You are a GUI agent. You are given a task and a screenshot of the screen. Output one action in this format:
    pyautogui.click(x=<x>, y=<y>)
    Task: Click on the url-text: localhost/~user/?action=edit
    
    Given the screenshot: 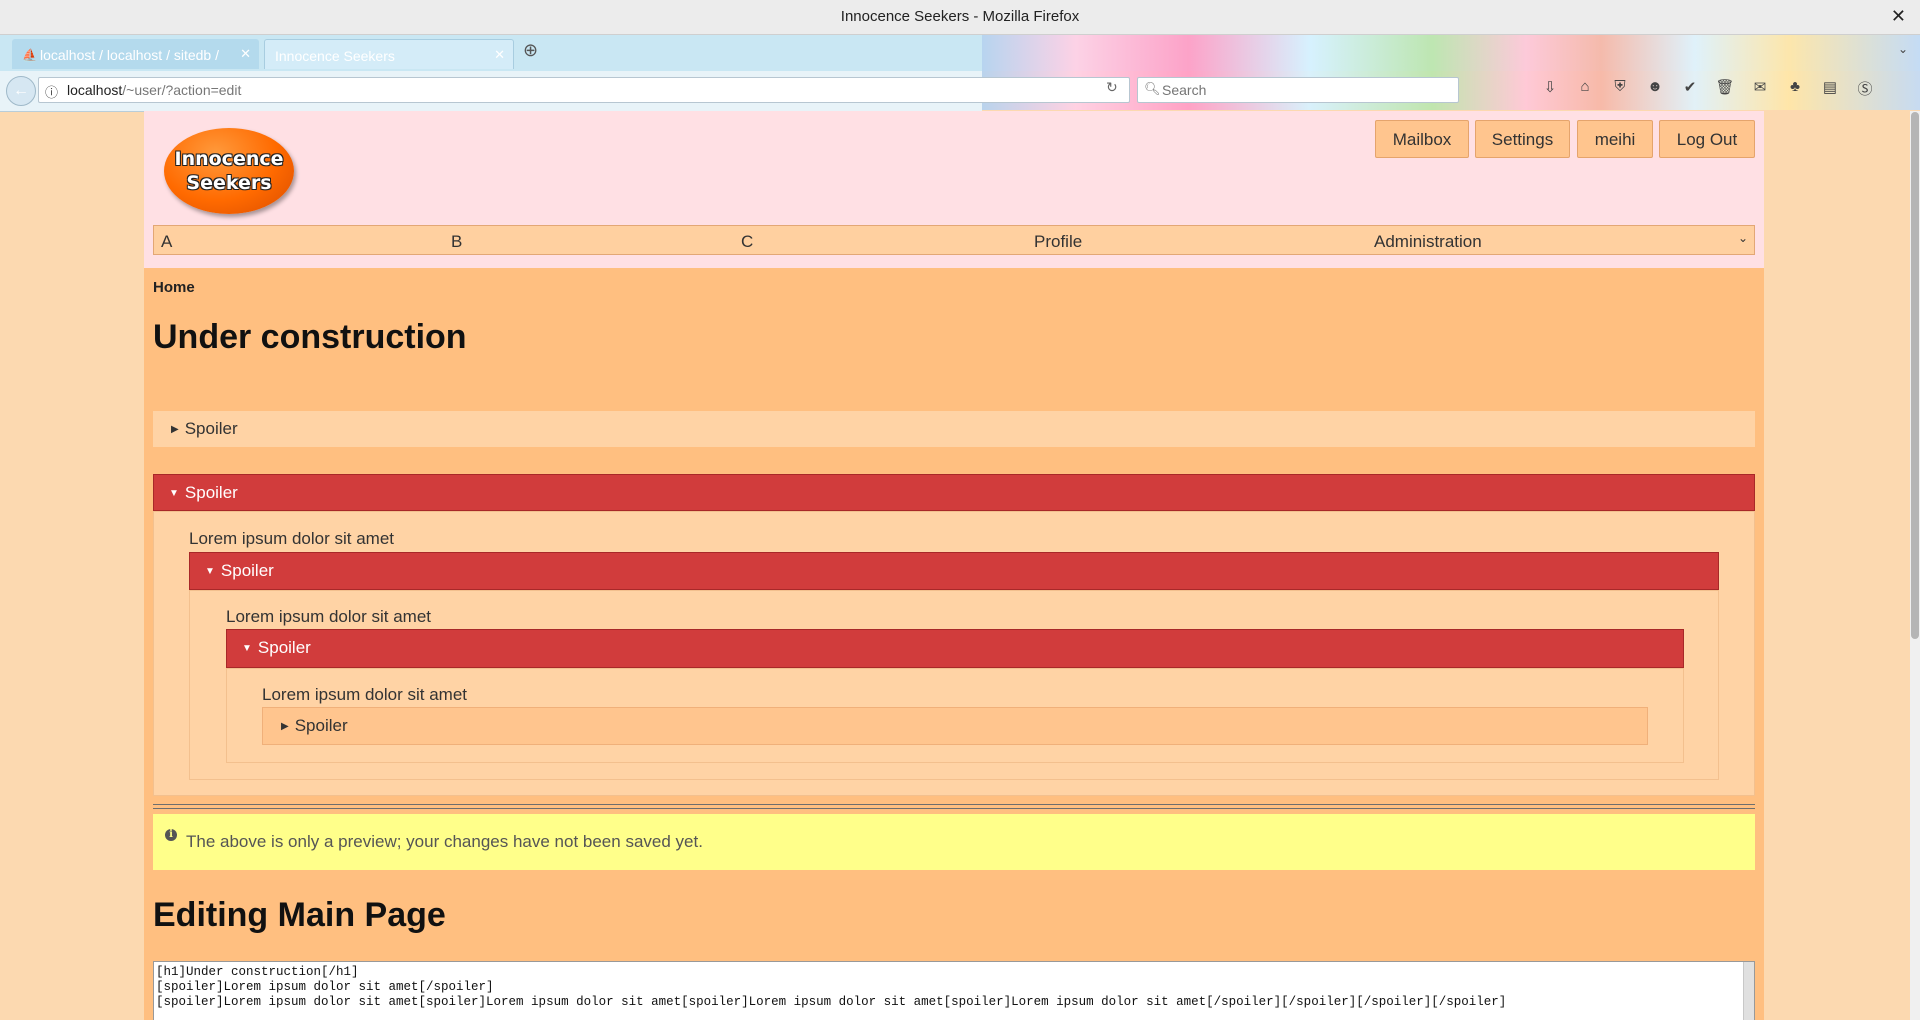 What is the action you would take?
    pyautogui.click(x=154, y=90)
    